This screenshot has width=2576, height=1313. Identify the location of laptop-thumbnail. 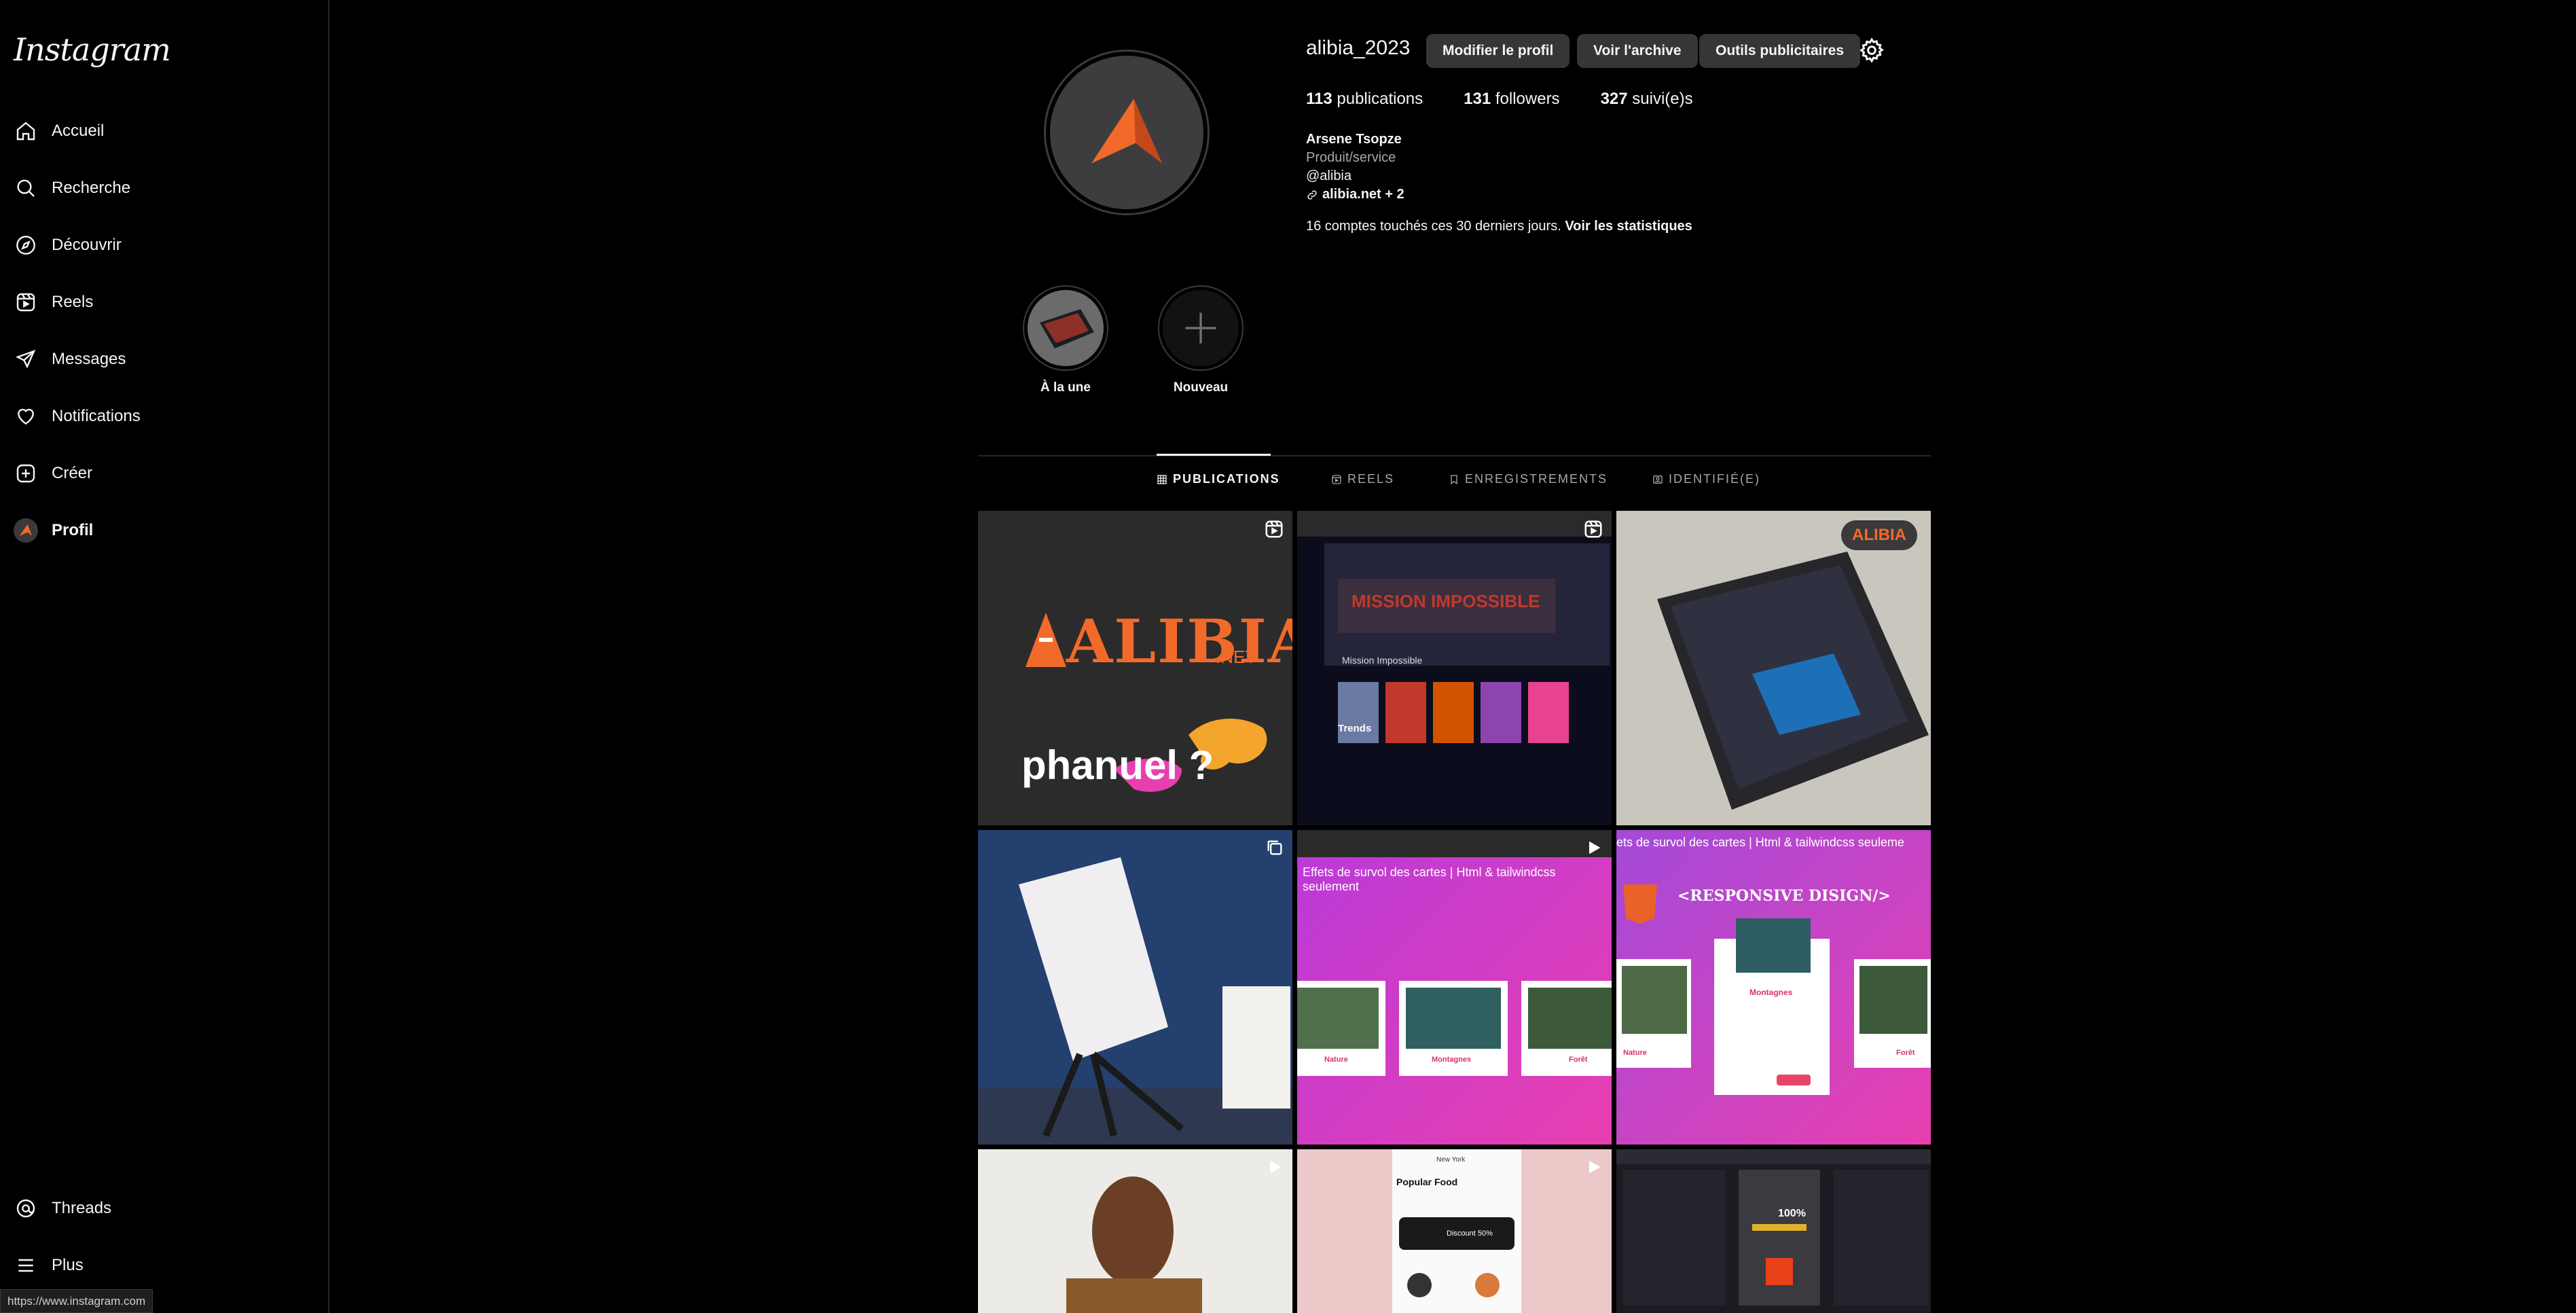
(1066, 328).